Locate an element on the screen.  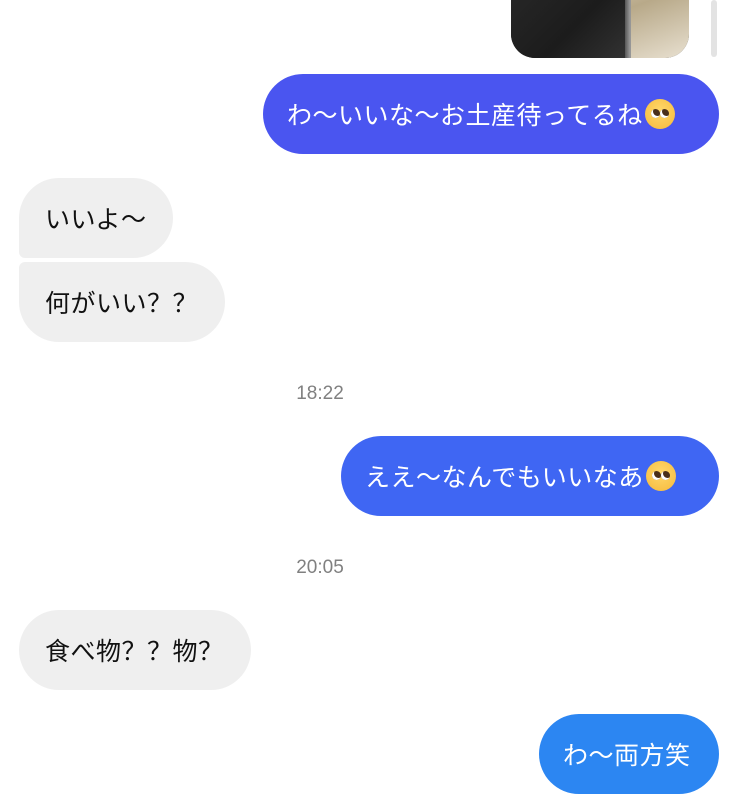
incoming-message: いいよ〜 is located at coordinates (96, 218).